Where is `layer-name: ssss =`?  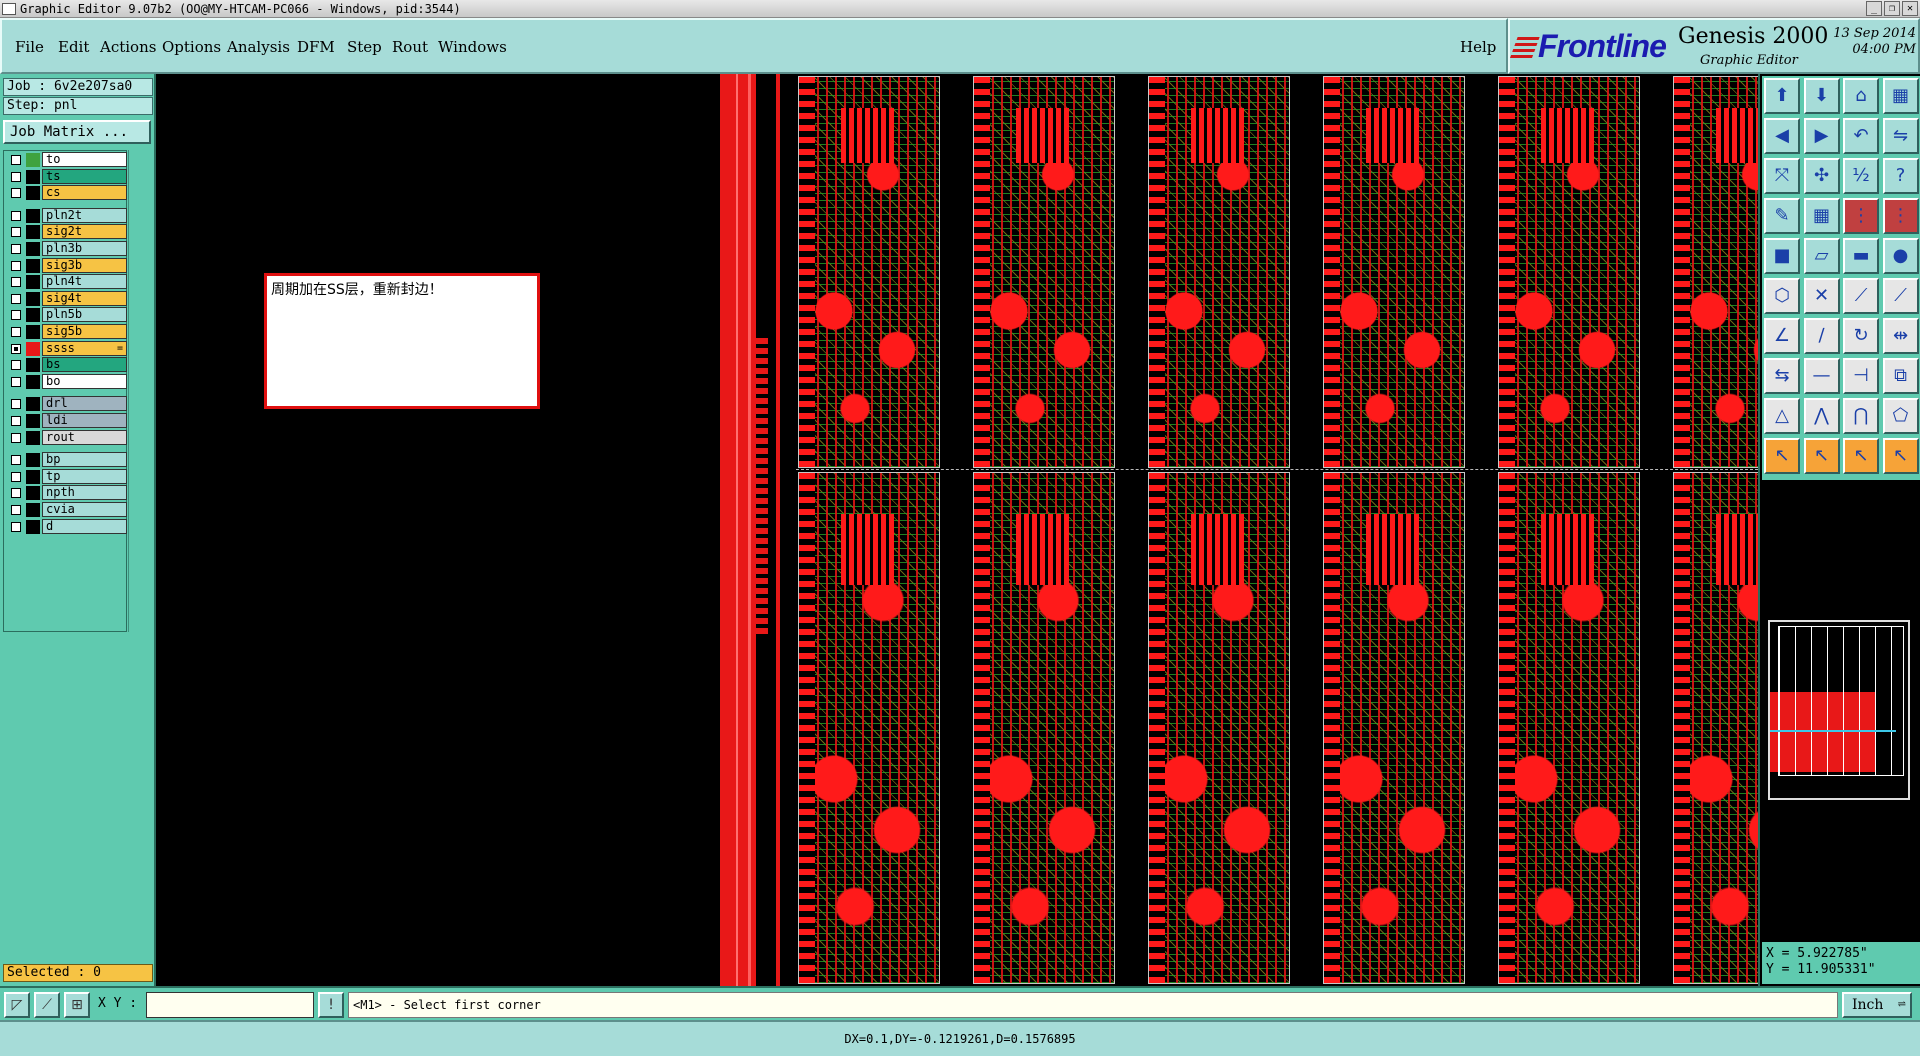
layer-name: ssss = is located at coordinates (84, 348).